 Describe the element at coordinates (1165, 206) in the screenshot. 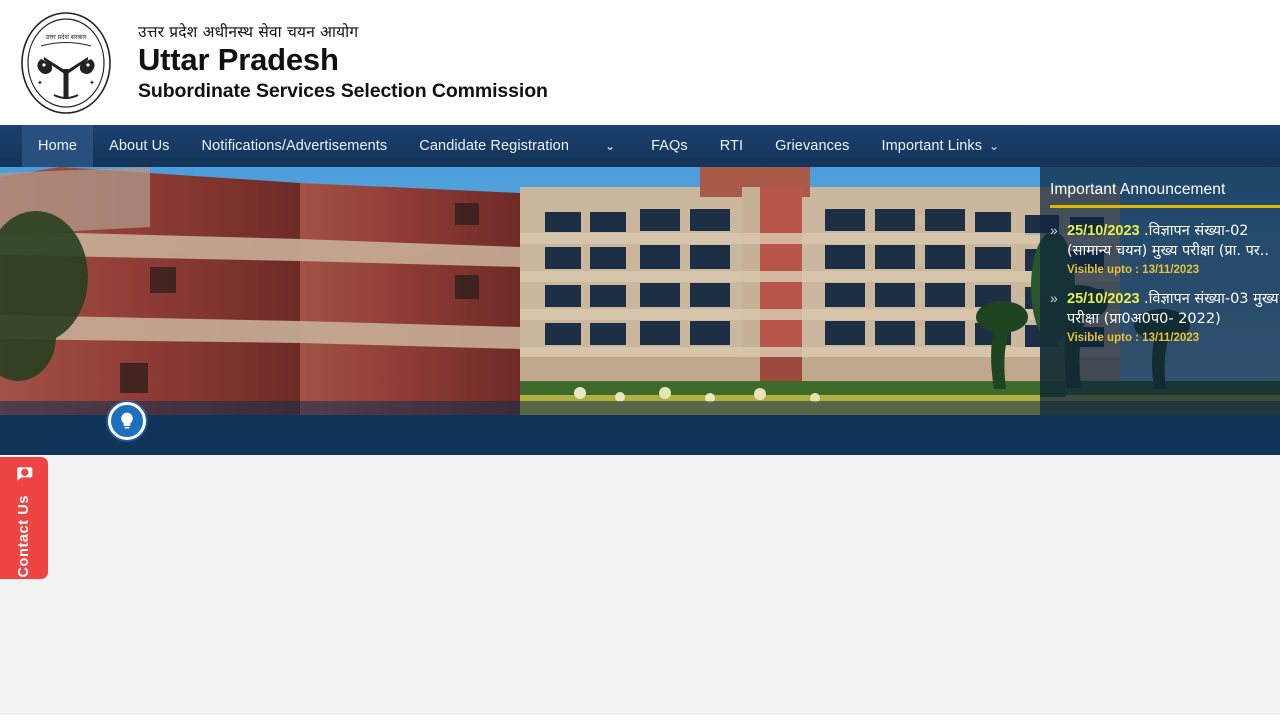

I see `announcement-divider` at that location.